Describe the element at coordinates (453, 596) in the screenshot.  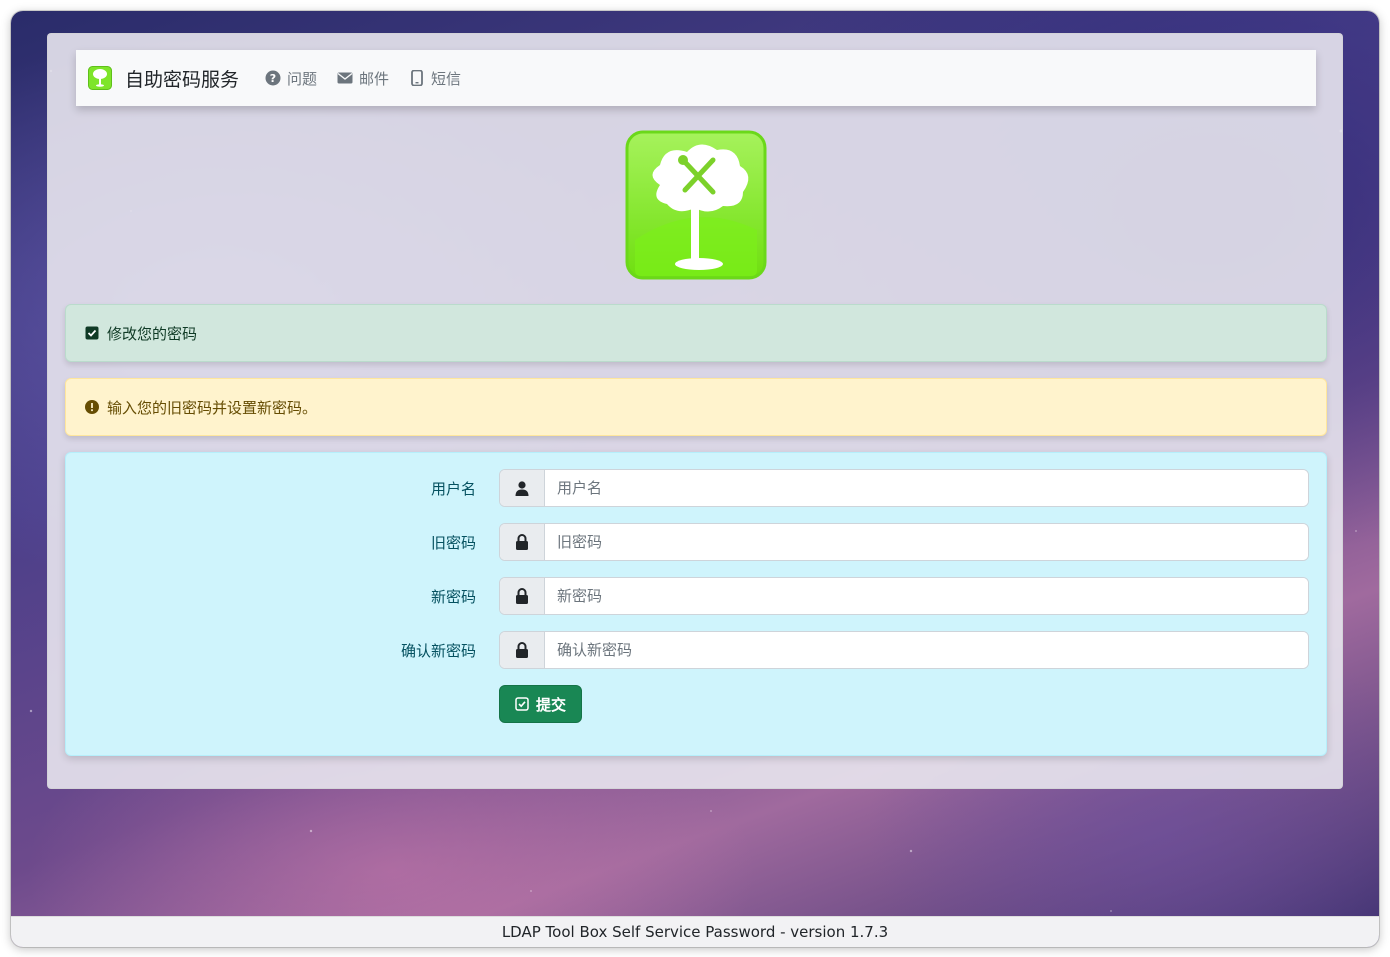
I see `new-password-label: 新密码` at that location.